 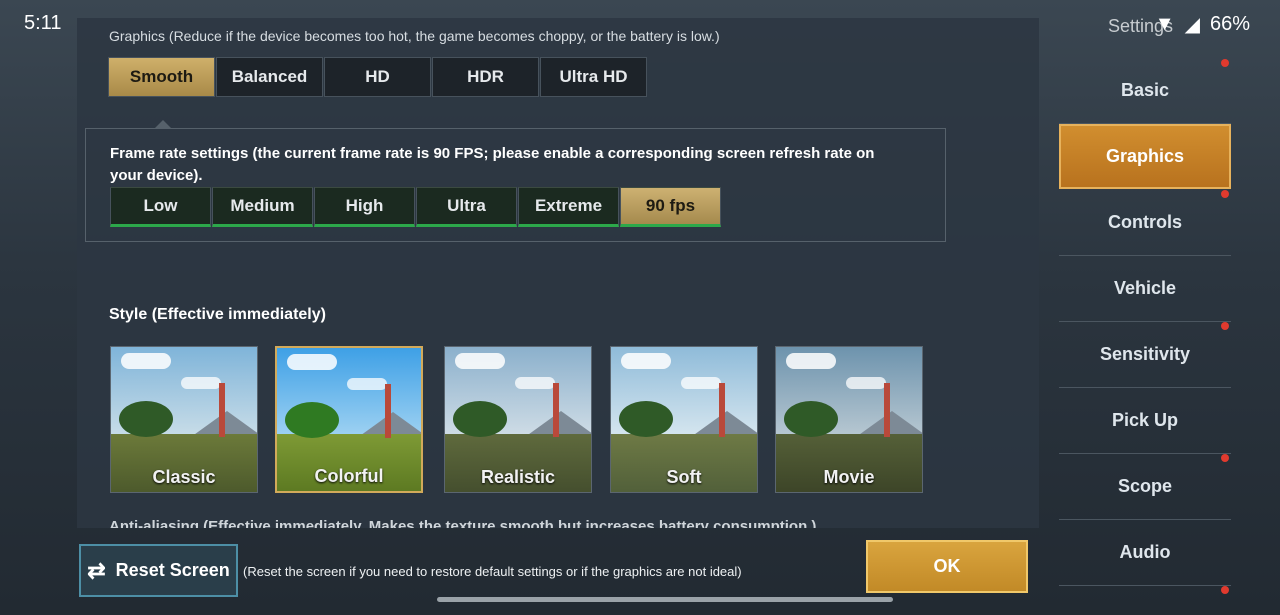 What do you see at coordinates (947, 566) in the screenshot?
I see `ok-button: OK` at bounding box center [947, 566].